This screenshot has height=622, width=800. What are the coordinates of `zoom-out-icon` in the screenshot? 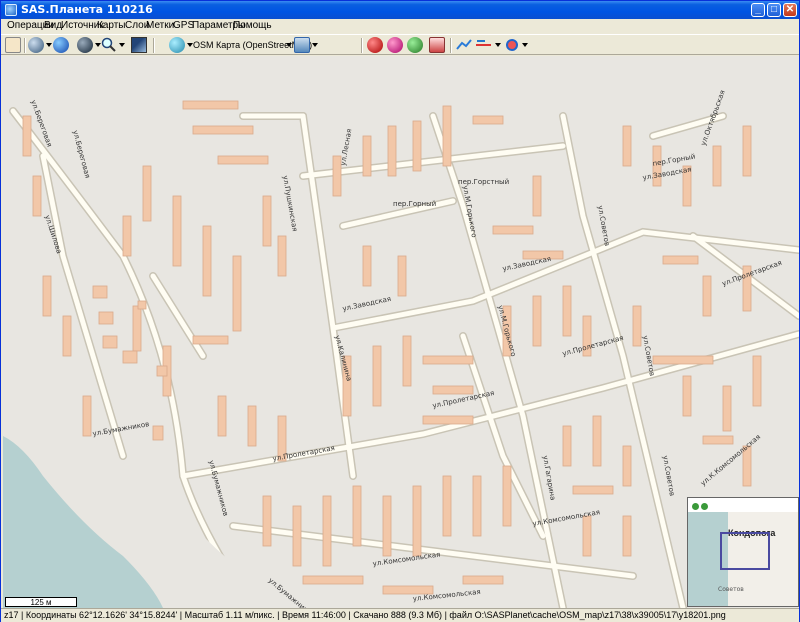 It's located at (704, 506).